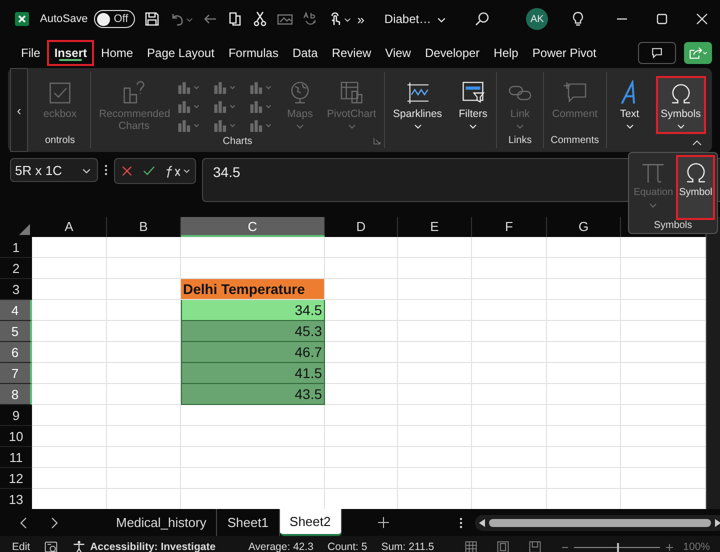 The width and height of the screenshot is (720, 552). What do you see at coordinates (407, 546) in the screenshot?
I see `sum-readout: Sum: 211.5` at bounding box center [407, 546].